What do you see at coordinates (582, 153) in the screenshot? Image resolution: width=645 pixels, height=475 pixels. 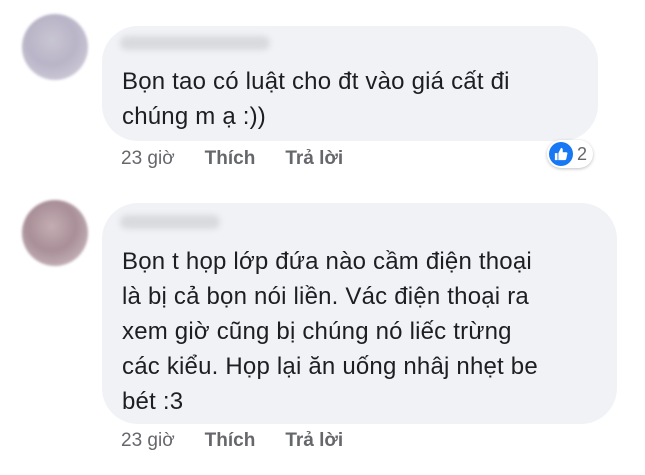 I see `reaction-count: 2` at bounding box center [582, 153].